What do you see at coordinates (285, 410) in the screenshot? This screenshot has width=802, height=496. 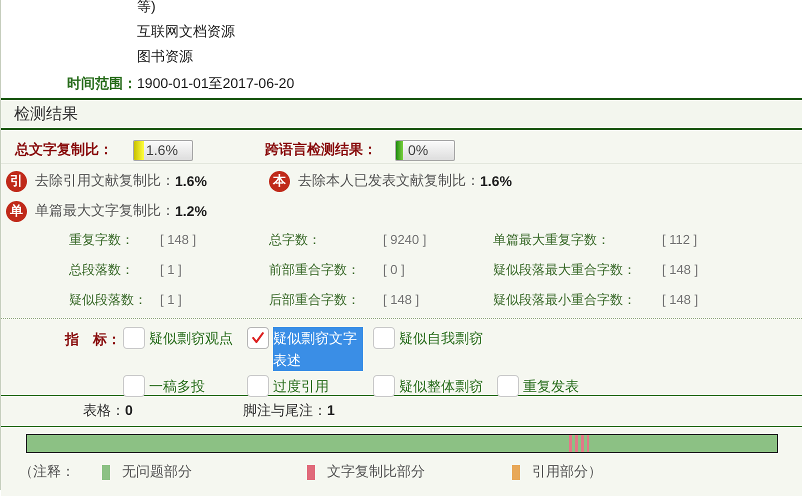 I see `count-label: 脚注与尾注：` at bounding box center [285, 410].